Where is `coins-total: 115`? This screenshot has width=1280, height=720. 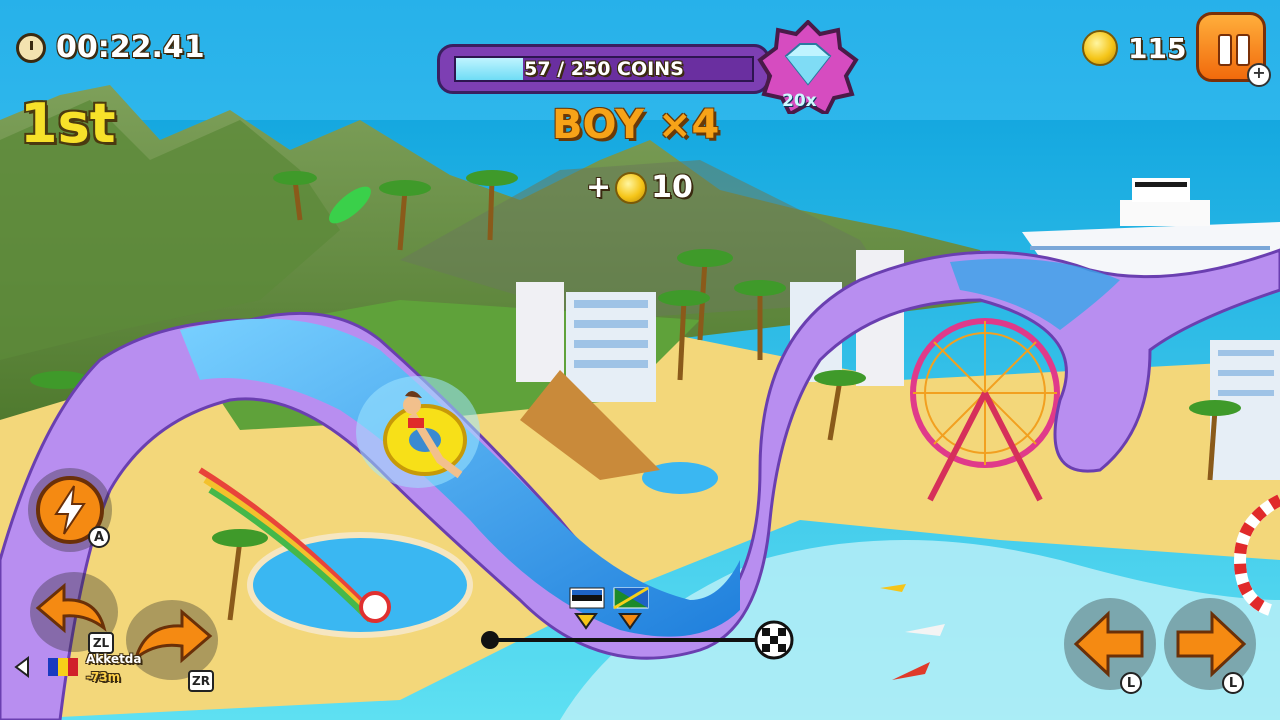
coins-total: 115 is located at coordinates (1157, 48).